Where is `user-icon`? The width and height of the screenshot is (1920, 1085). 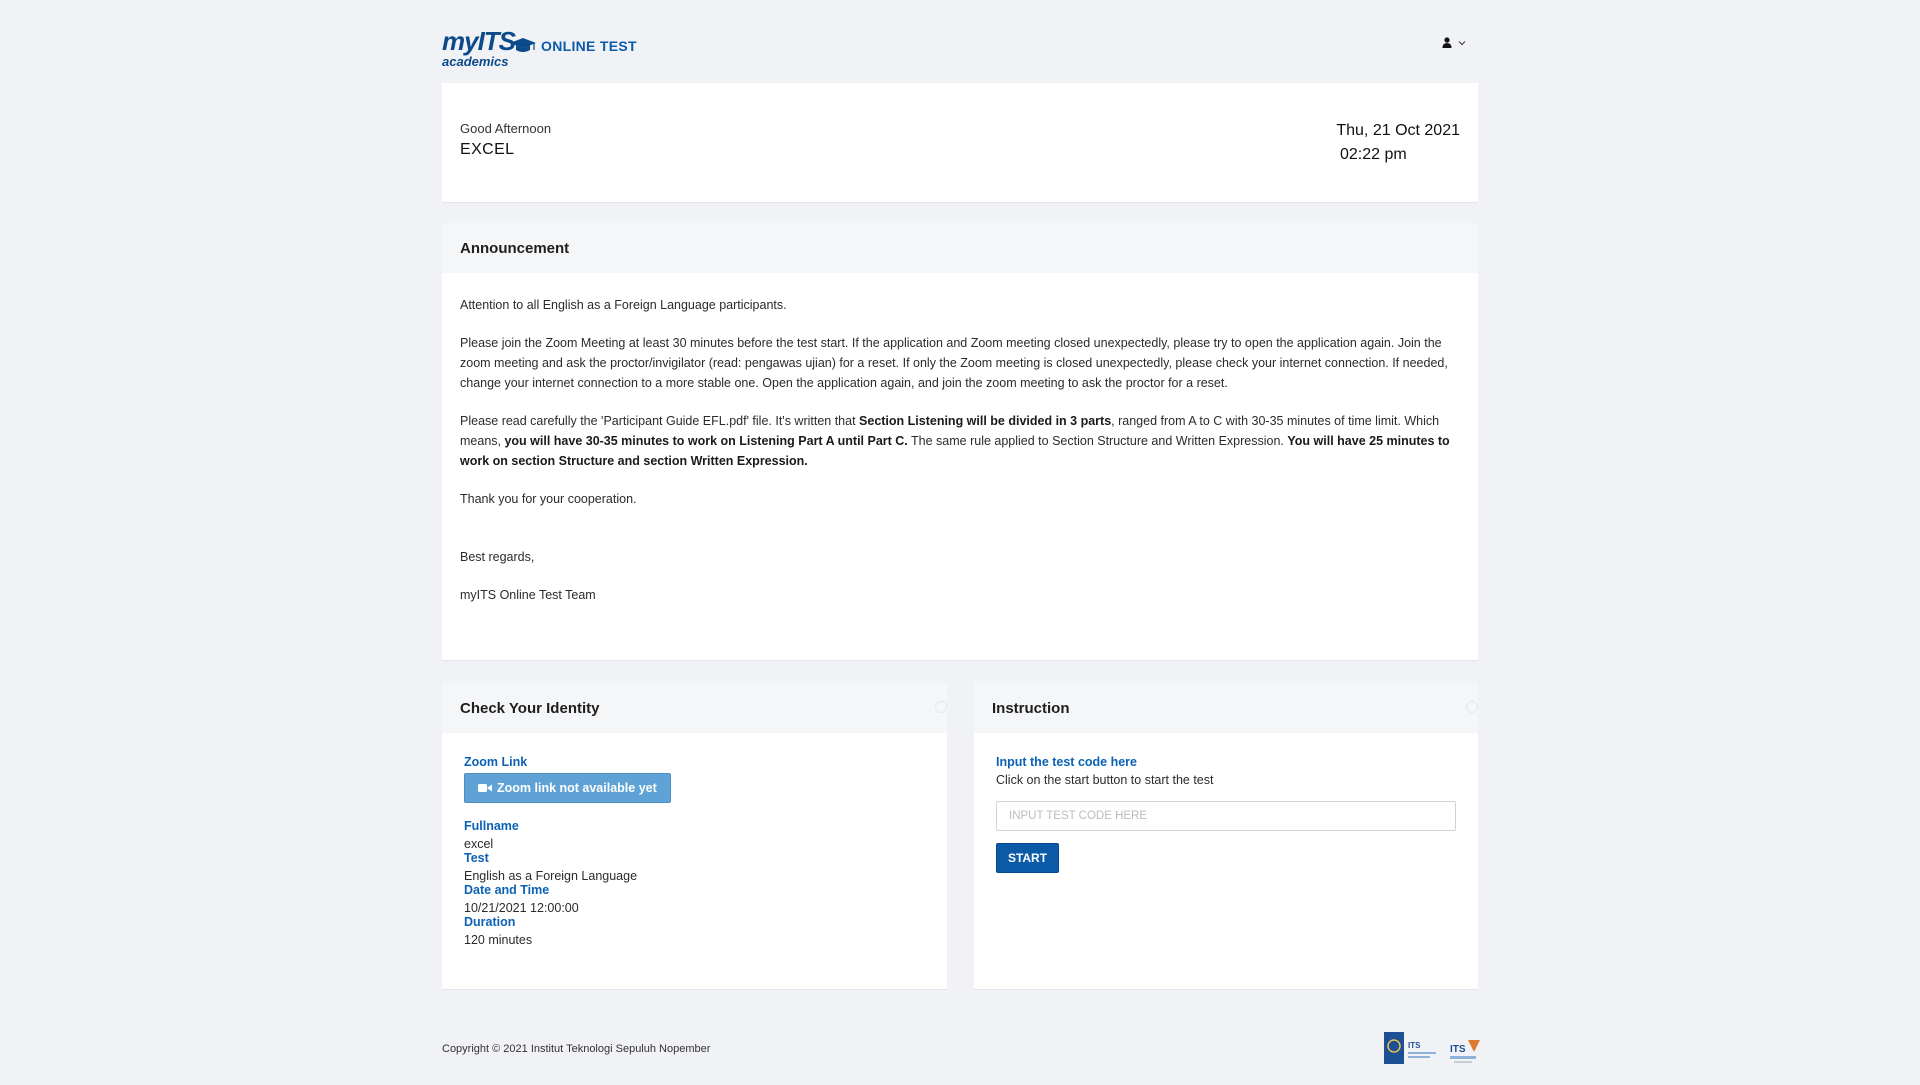
user-icon is located at coordinates (1447, 42).